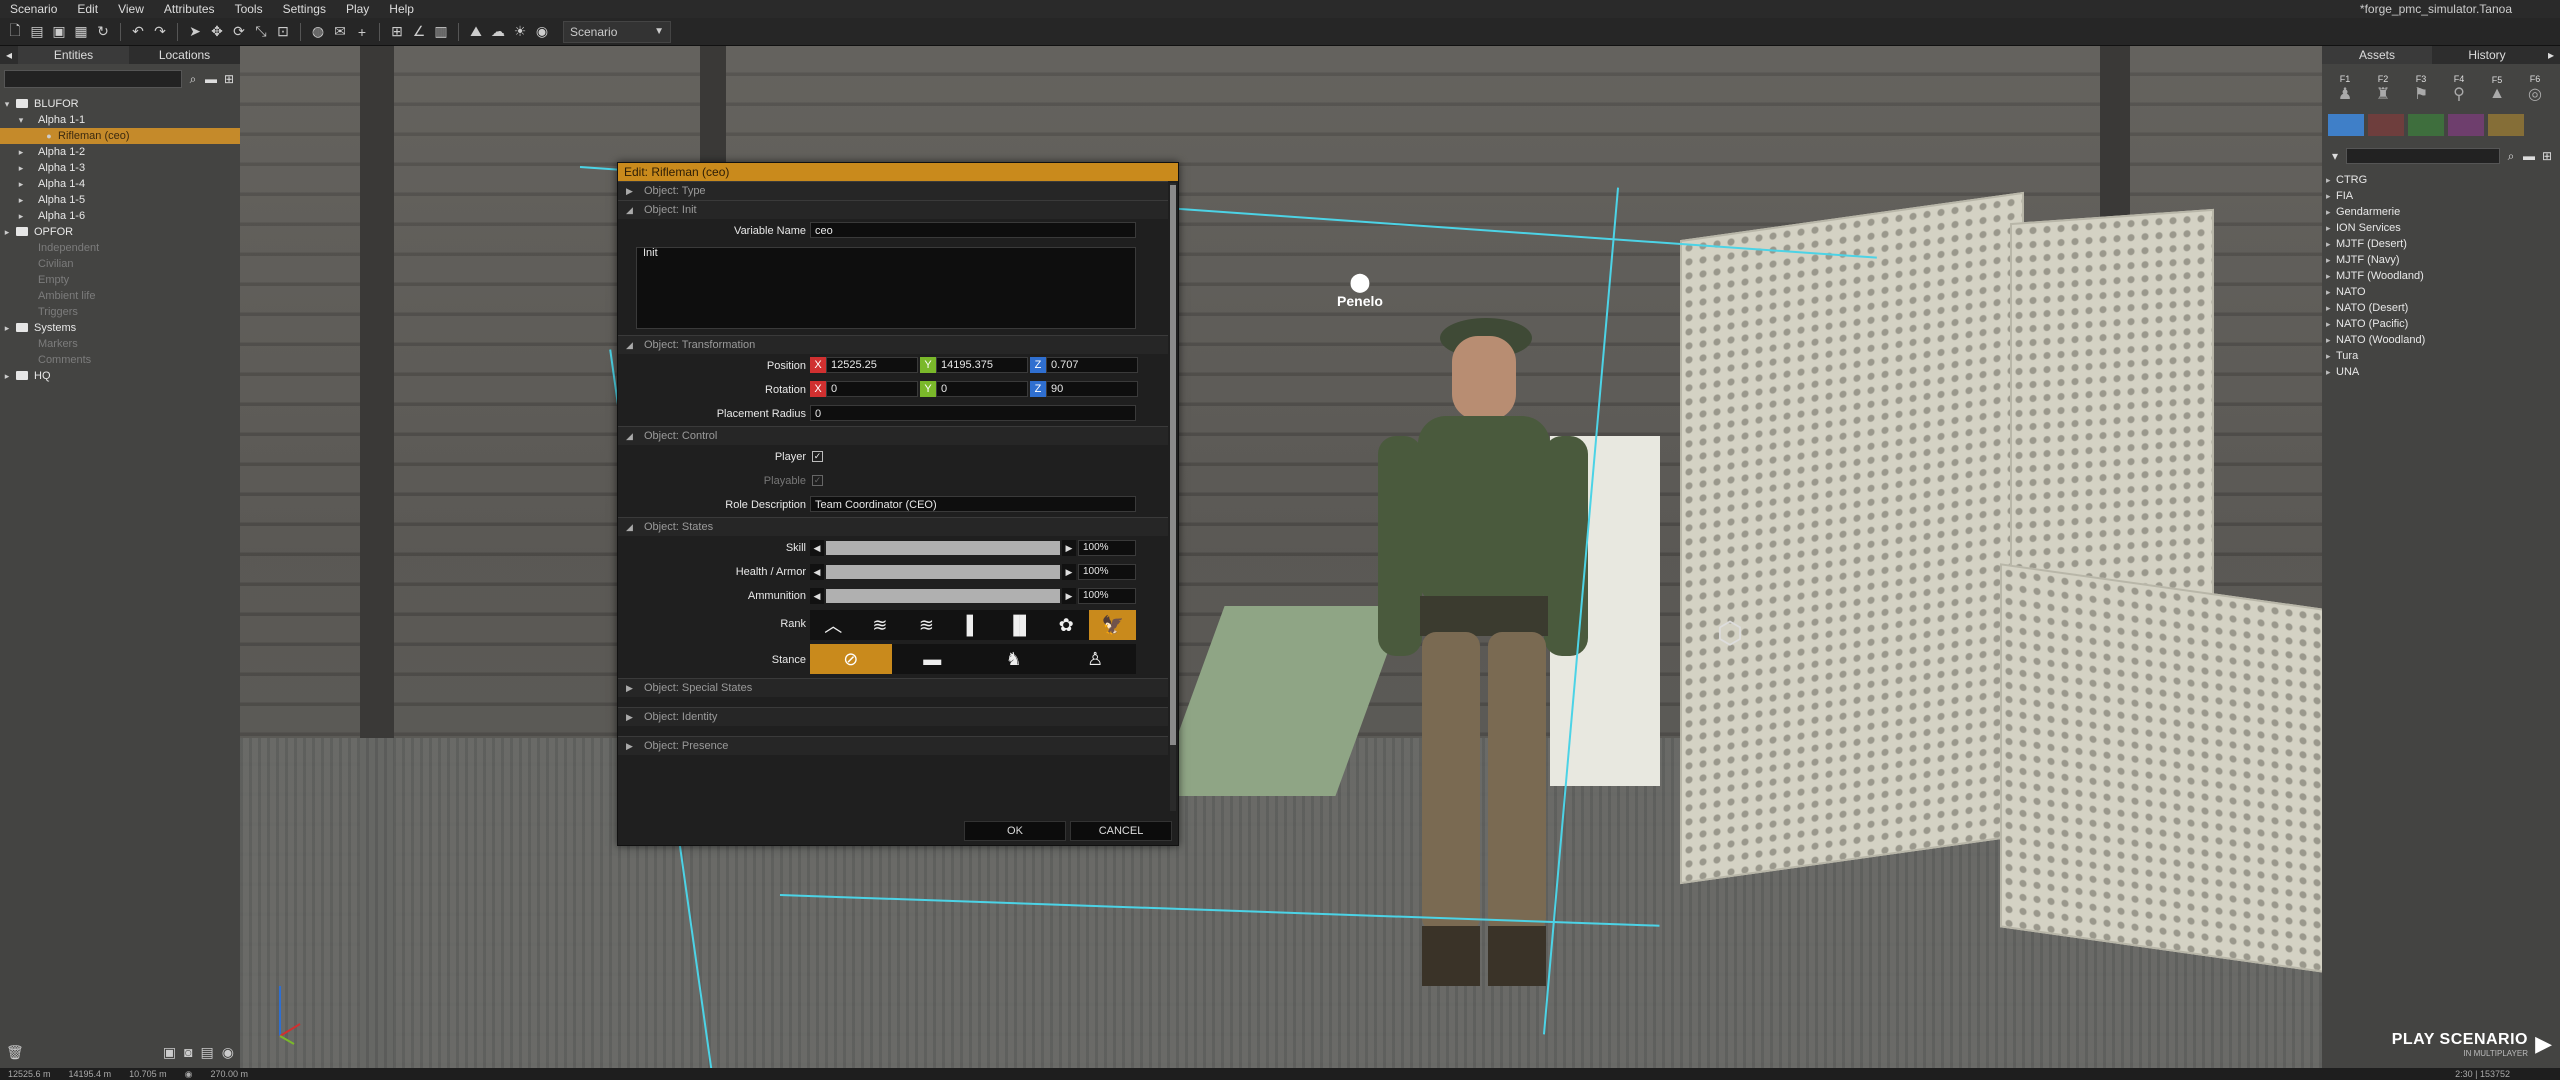 This screenshot has height=1080, width=2560. I want to click on position-z-input: 0.707, so click(1092, 365).